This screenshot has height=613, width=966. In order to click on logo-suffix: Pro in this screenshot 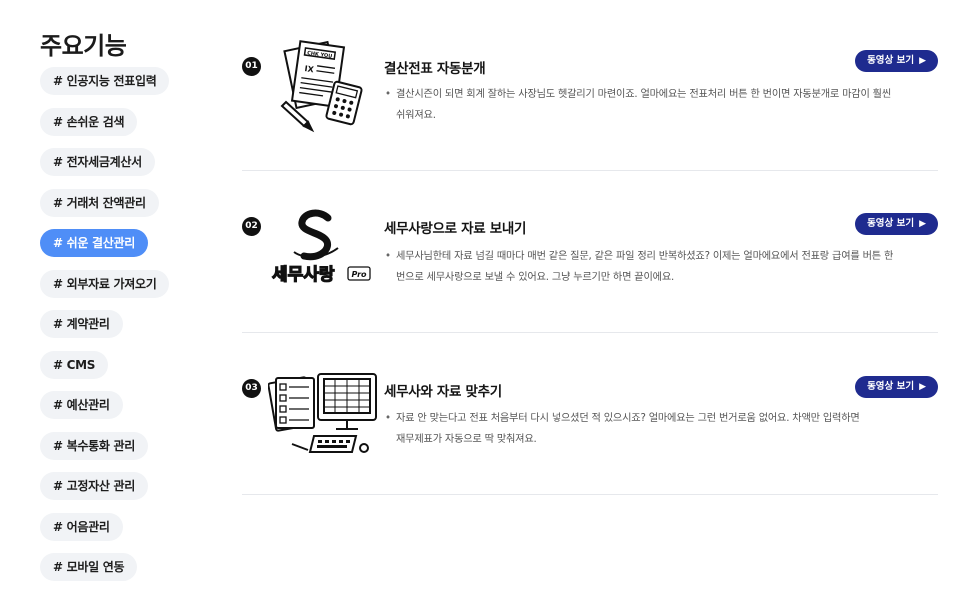, I will do `click(359, 274)`.